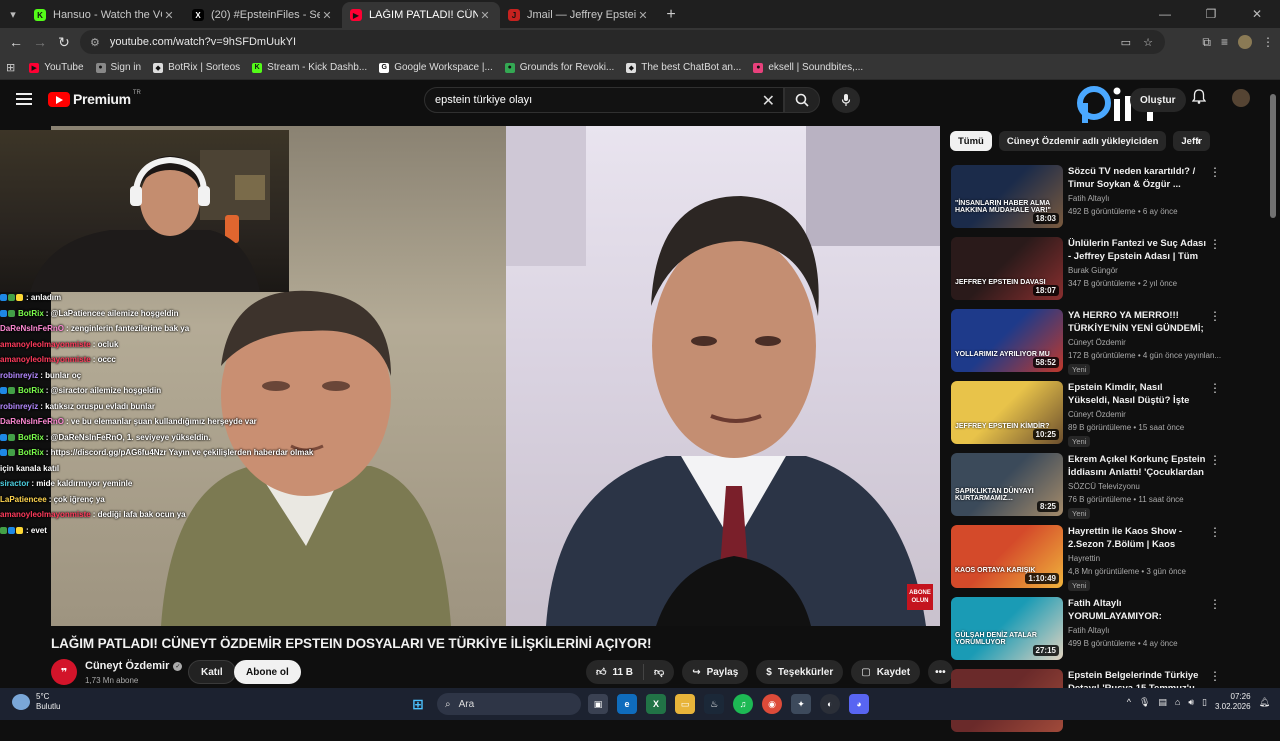 This screenshot has width=1280, height=741. I want to click on bookmark-item: ● Sign in, so click(118, 67).